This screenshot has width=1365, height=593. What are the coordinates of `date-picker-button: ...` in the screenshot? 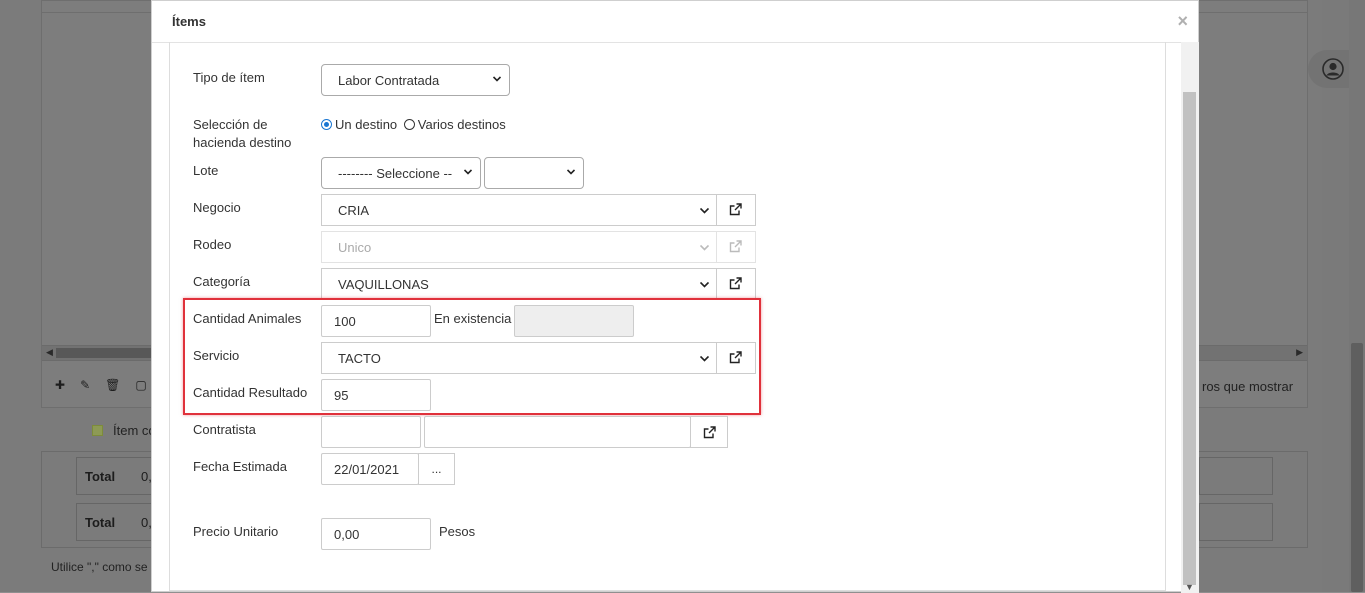 It's located at (436, 469).